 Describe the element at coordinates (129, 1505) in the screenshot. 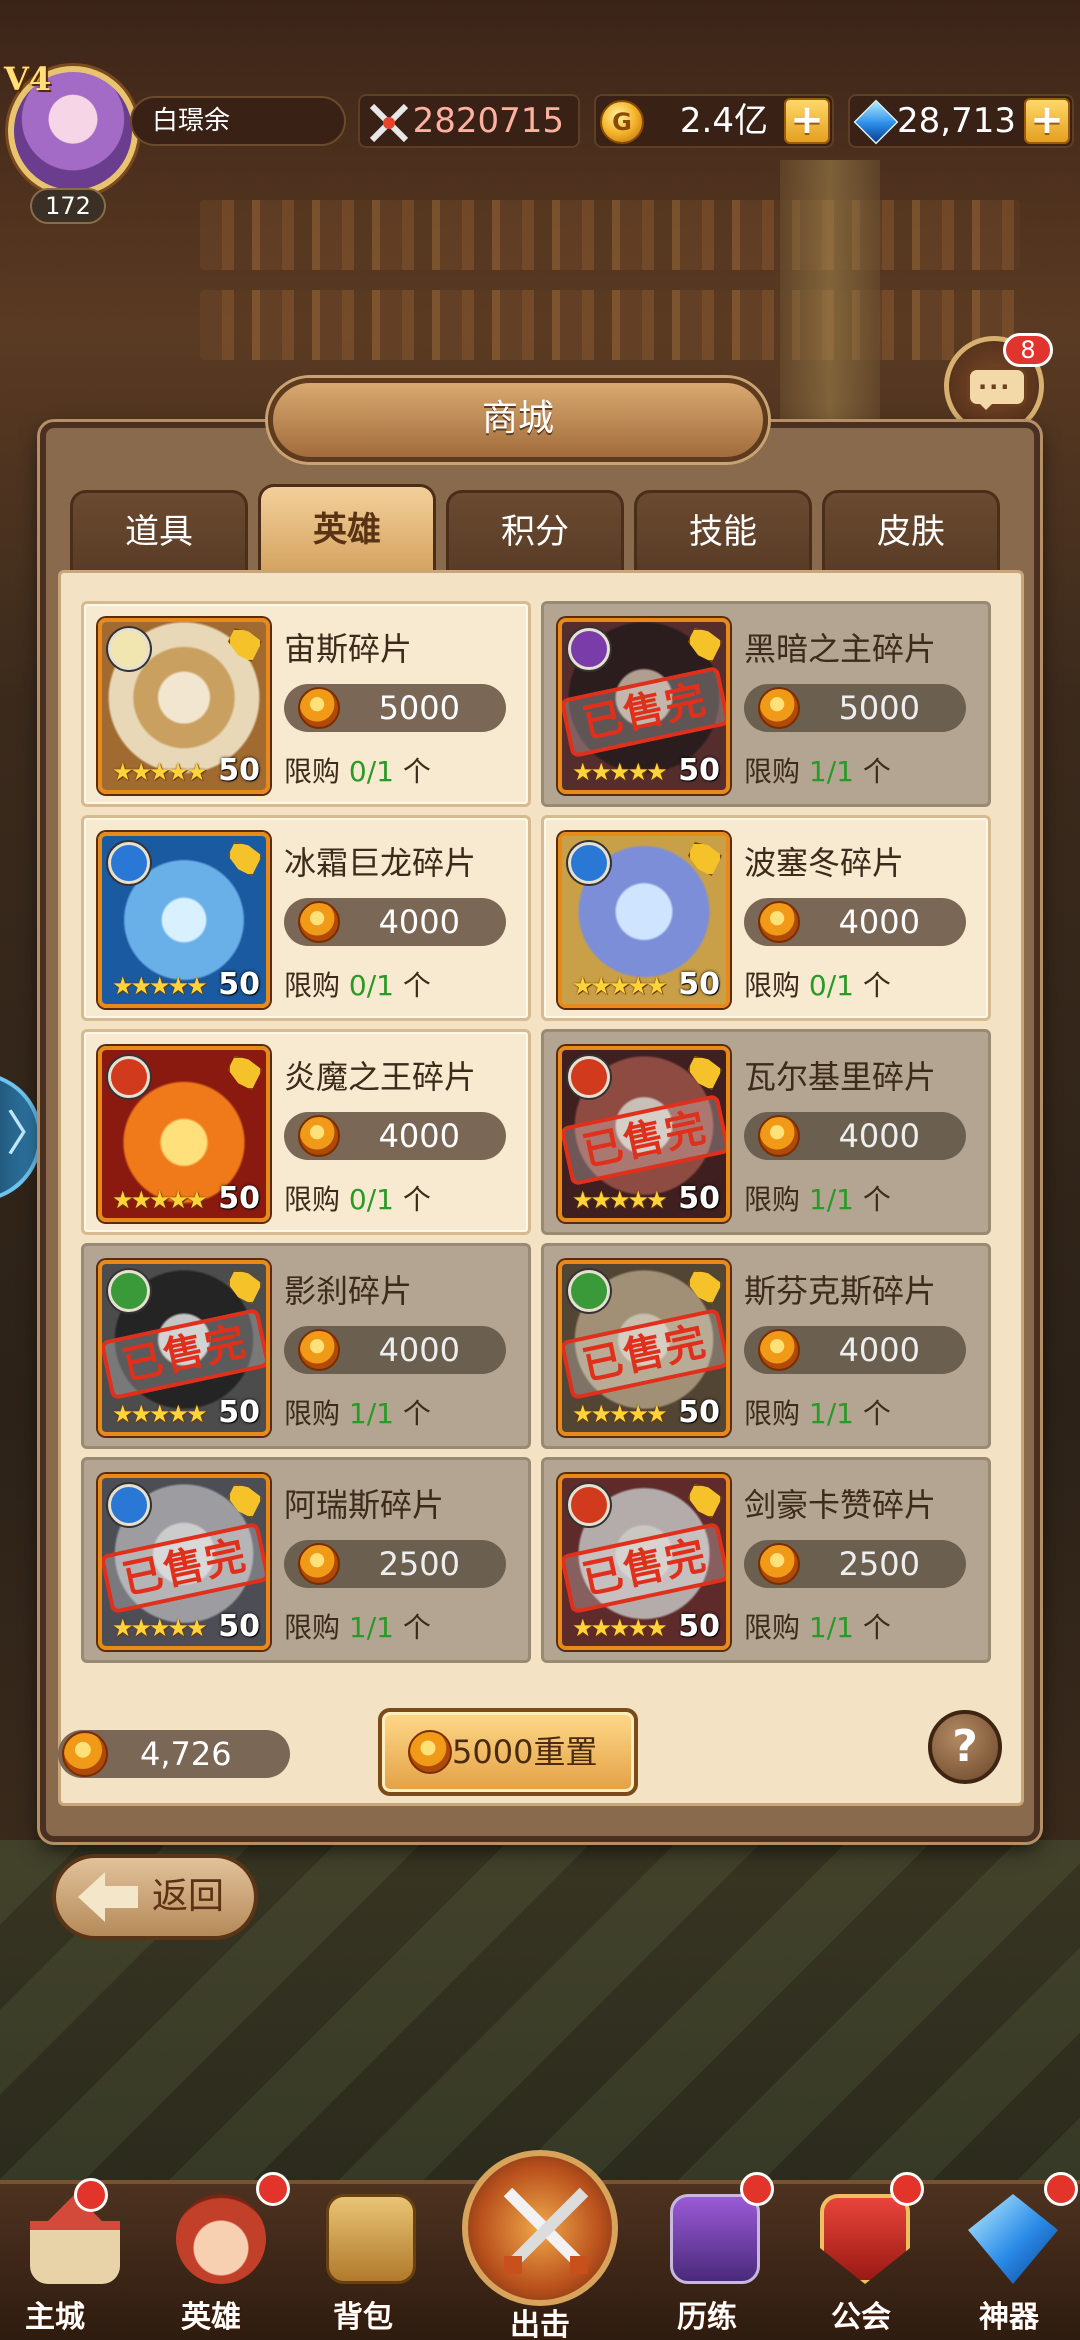

I see `element-water-icon` at that location.